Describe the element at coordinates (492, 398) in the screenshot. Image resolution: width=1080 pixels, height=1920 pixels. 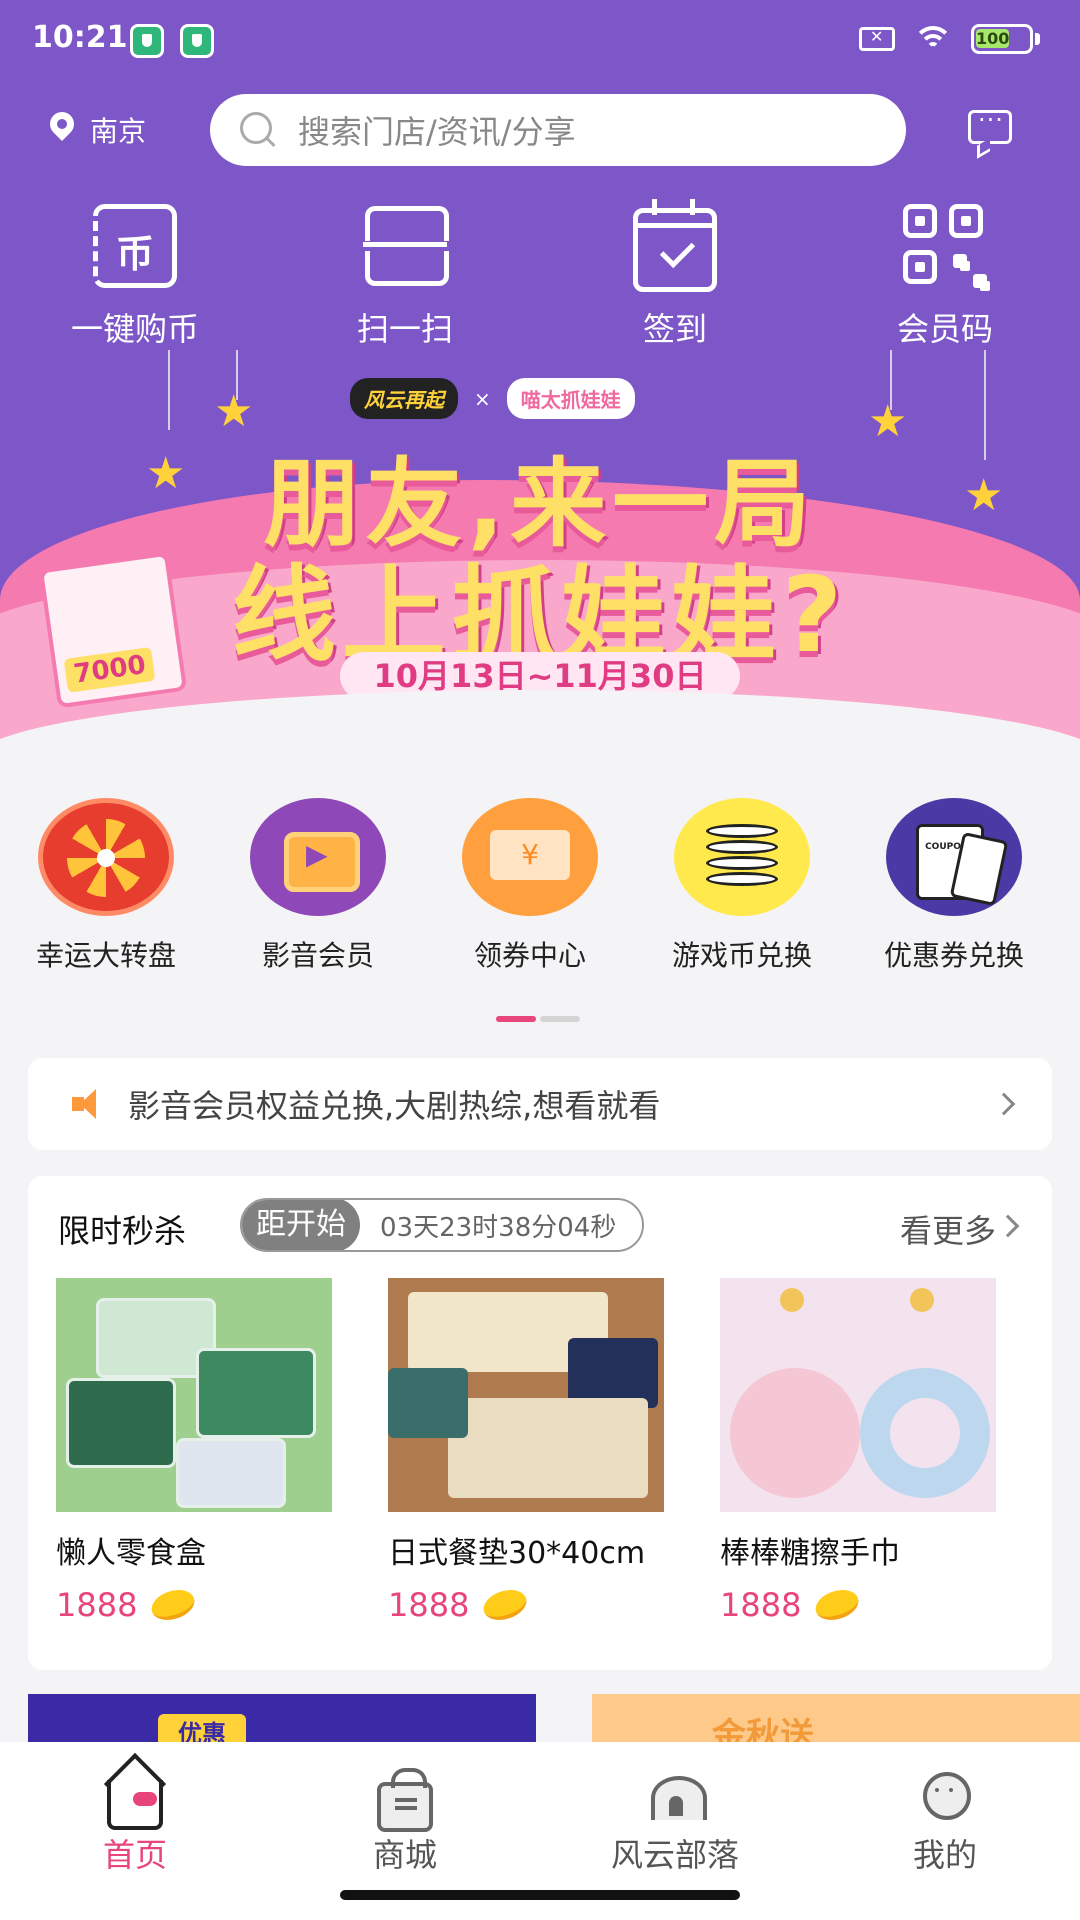
I see `banner-brand-row: 风云再起 × 喵太抓娃娃` at that location.